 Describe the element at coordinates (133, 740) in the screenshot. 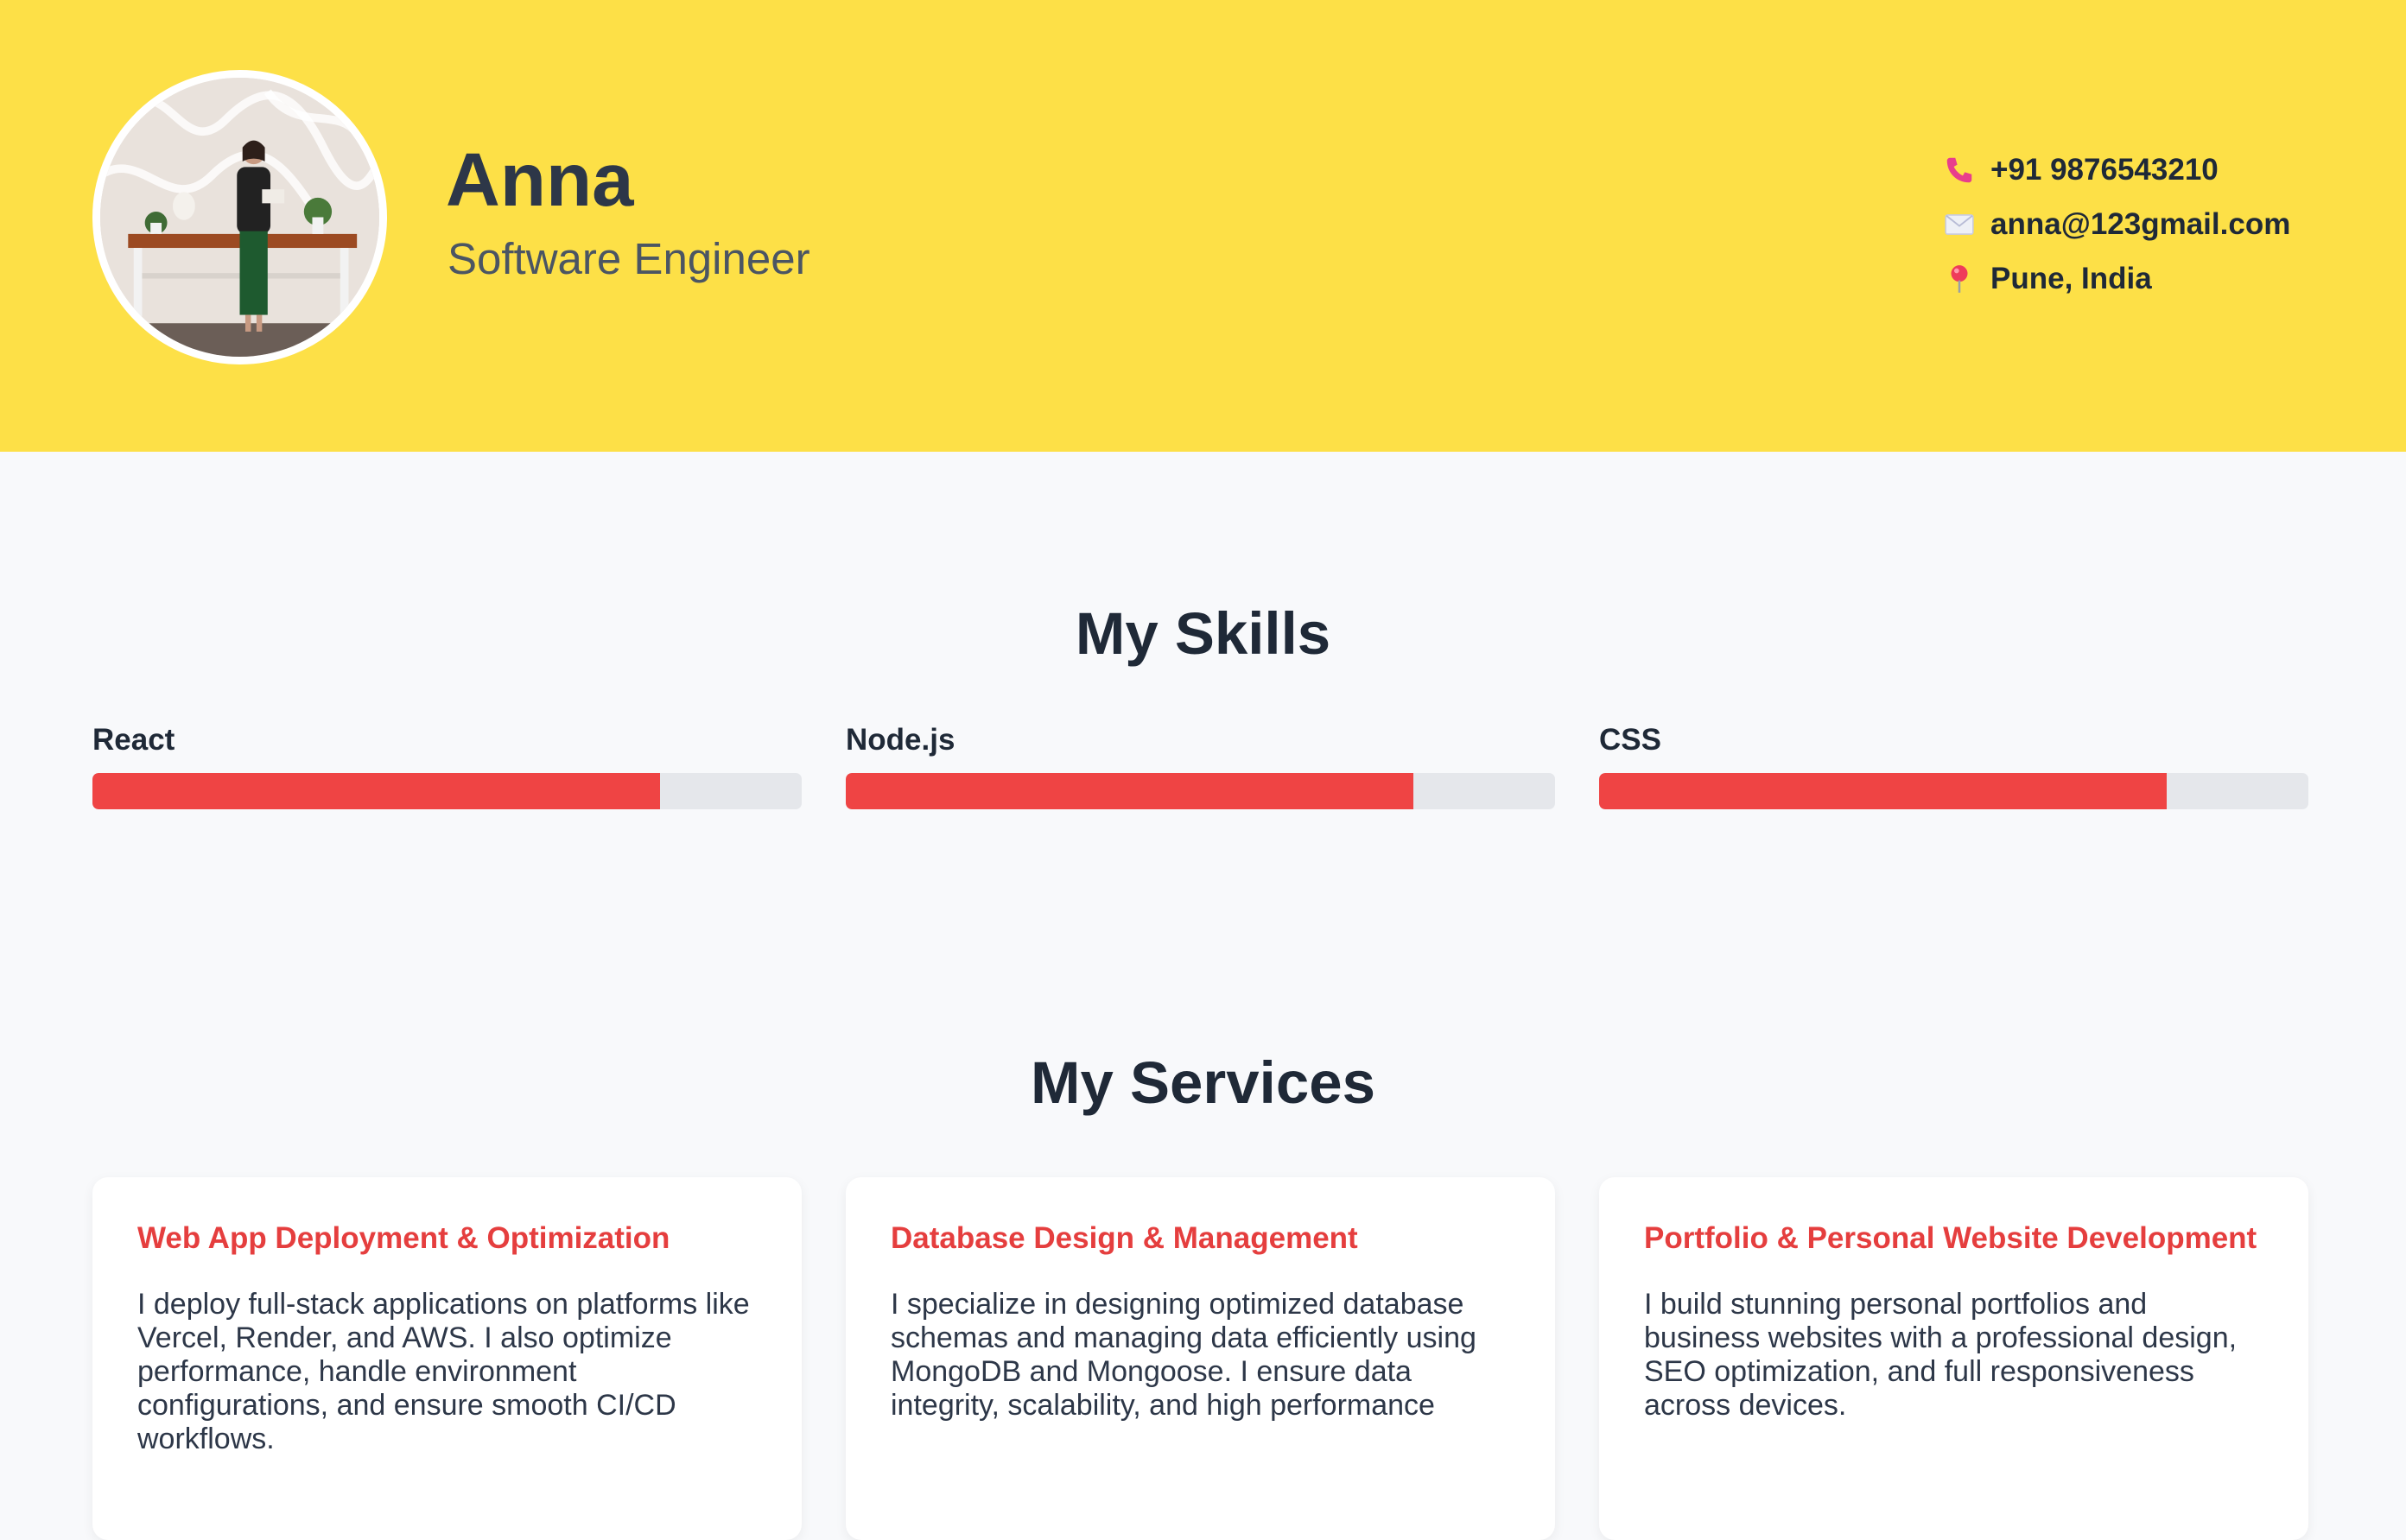

I see `skill-label: React` at that location.